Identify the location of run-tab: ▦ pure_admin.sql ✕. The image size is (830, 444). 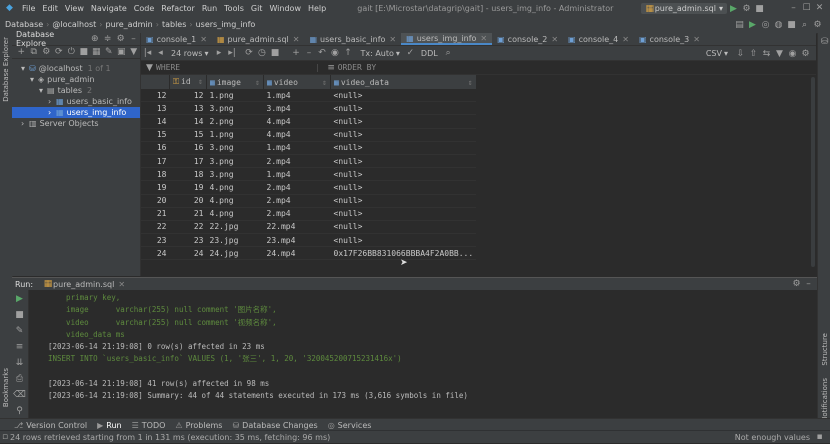
(84, 284).